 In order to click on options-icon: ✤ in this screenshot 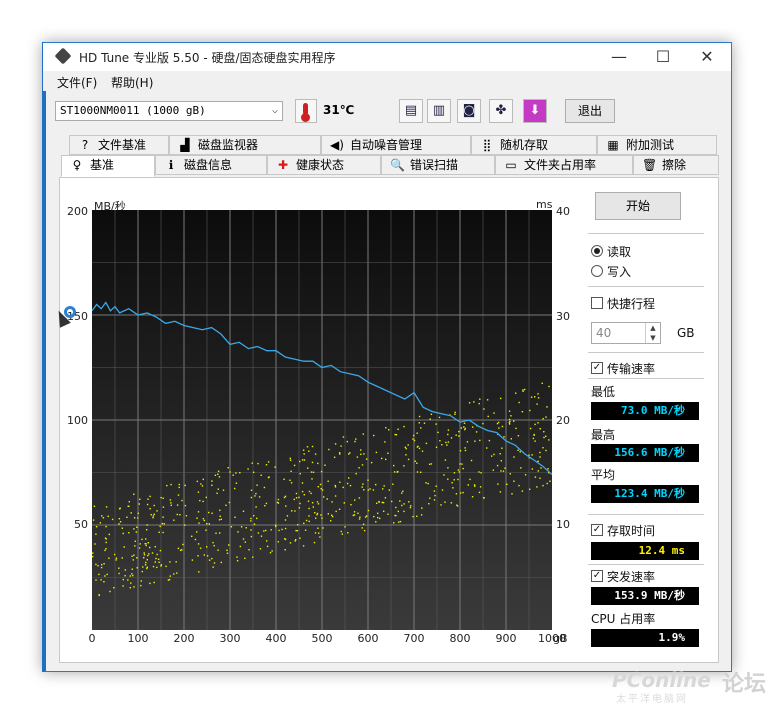, I will do `click(501, 111)`.